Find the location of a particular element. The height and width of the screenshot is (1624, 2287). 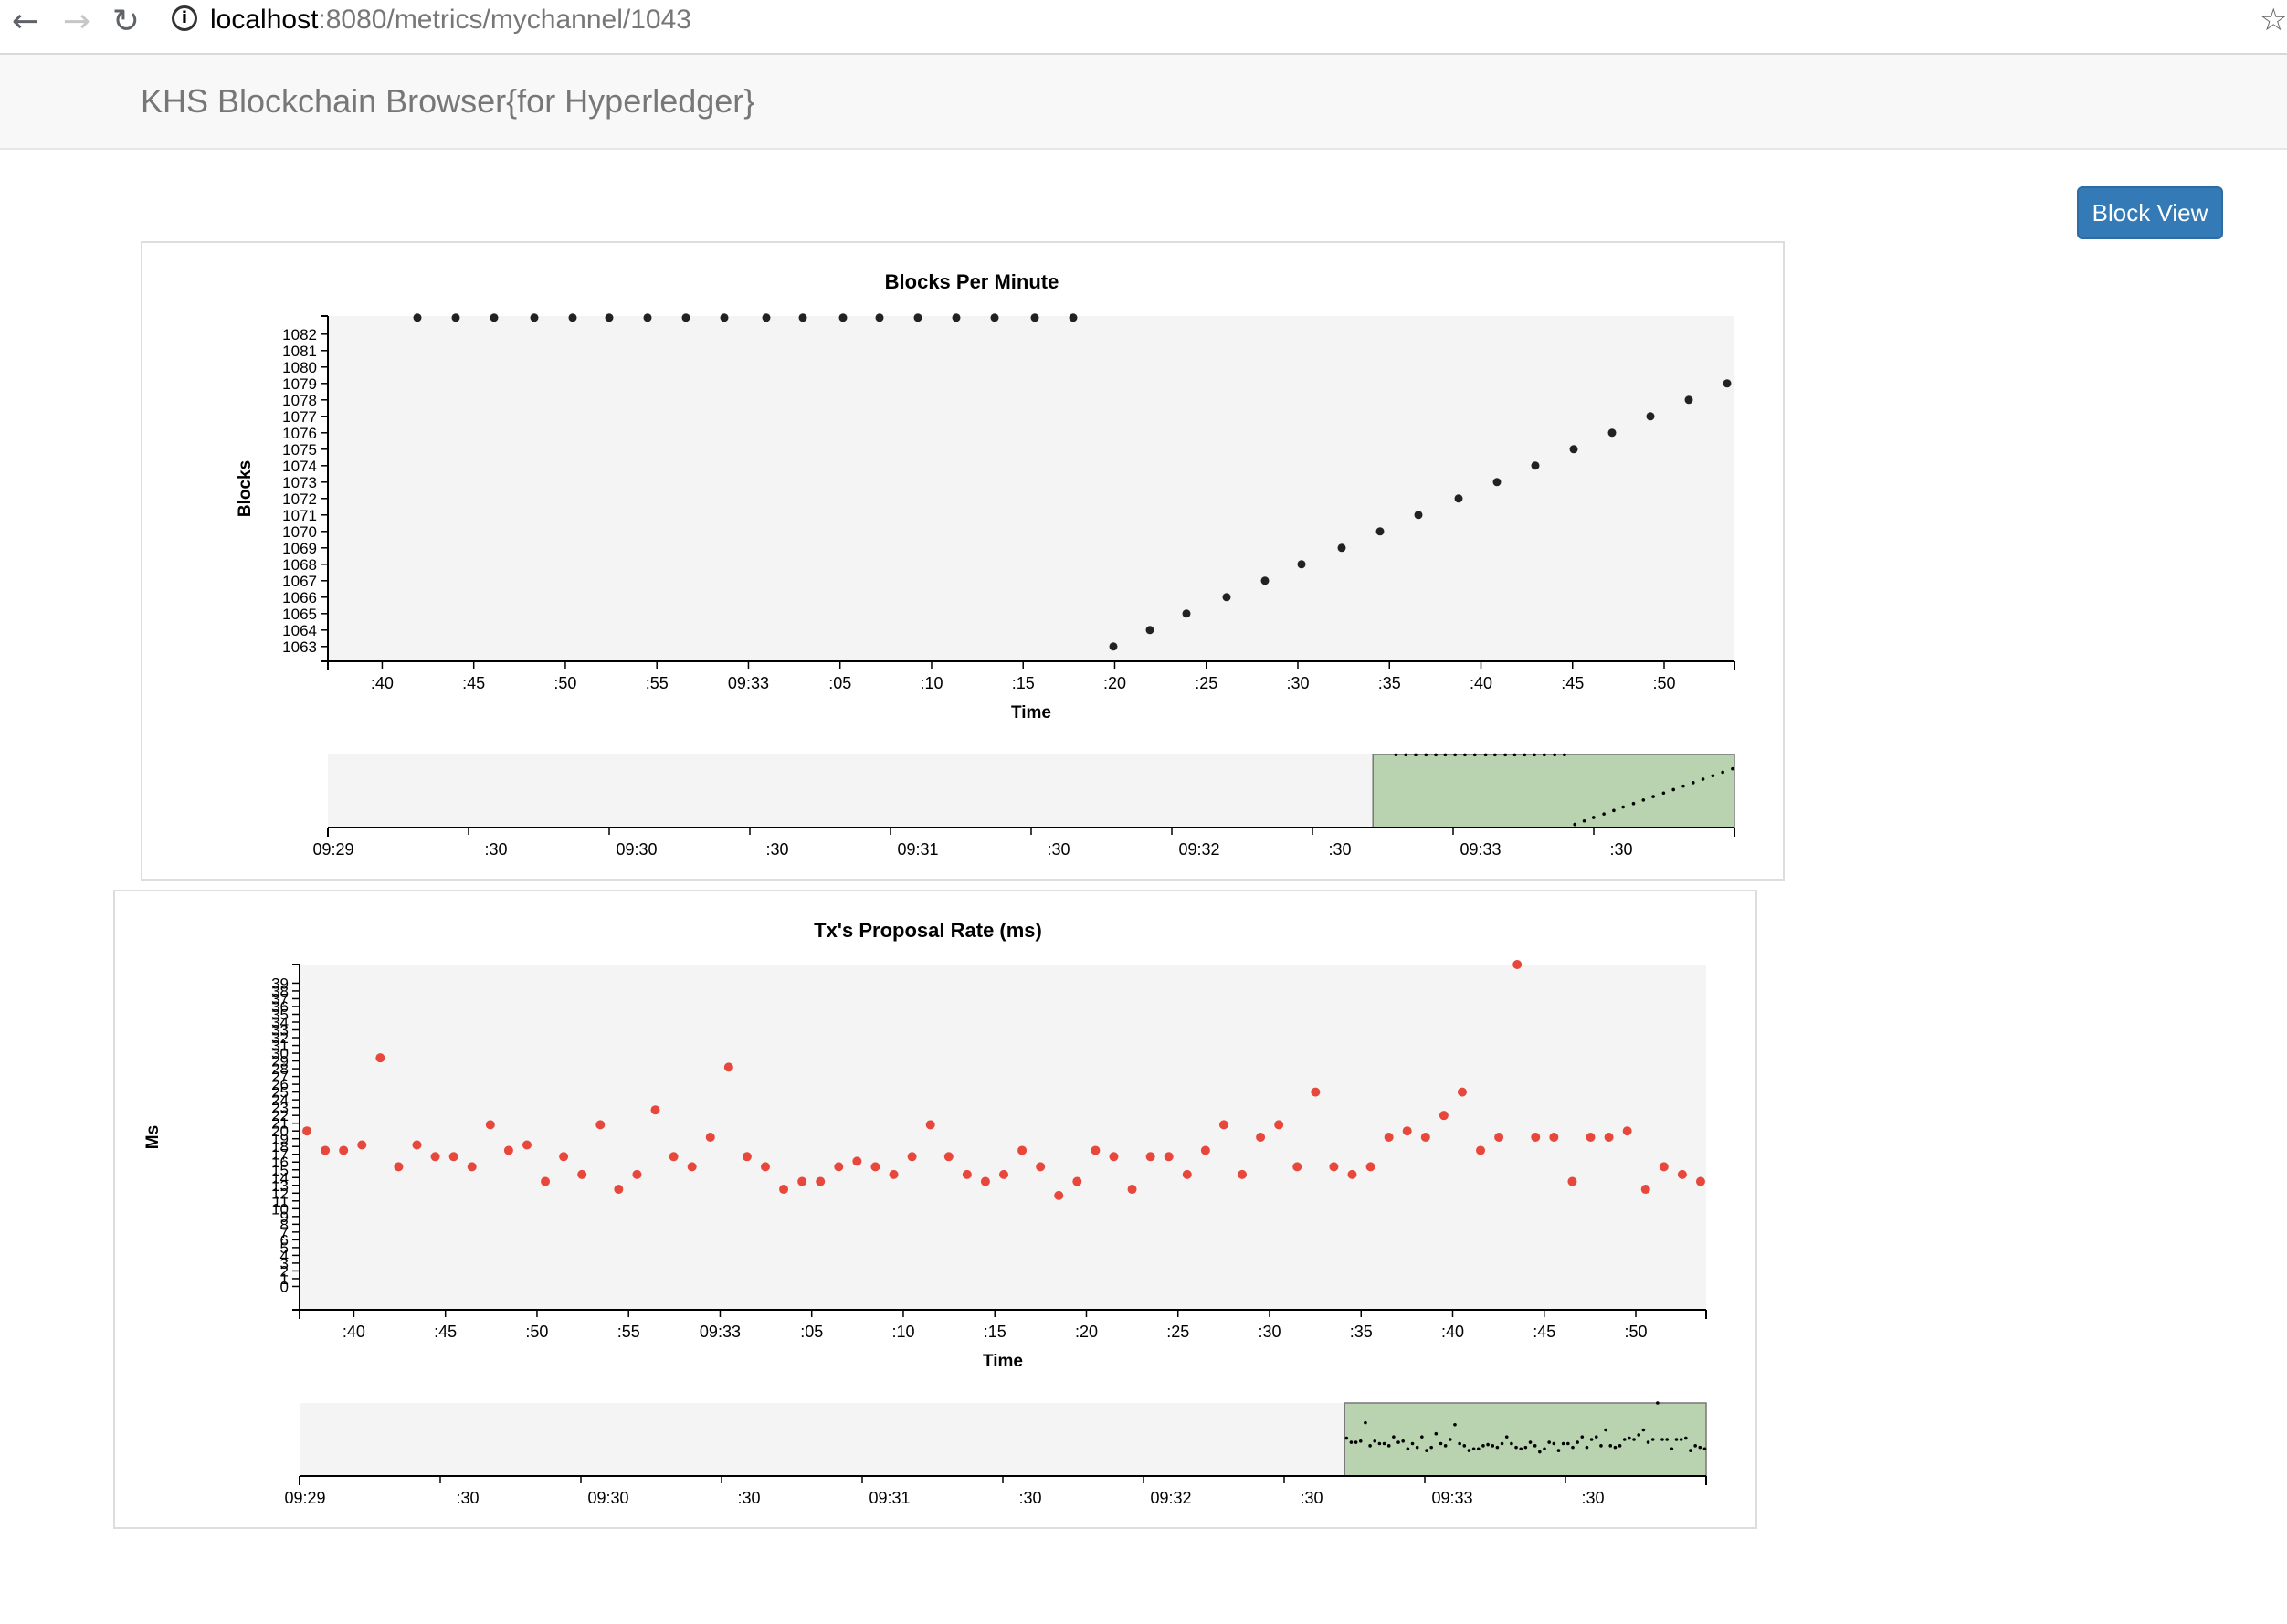

x-tick-label: :55 is located at coordinates (658, 683).